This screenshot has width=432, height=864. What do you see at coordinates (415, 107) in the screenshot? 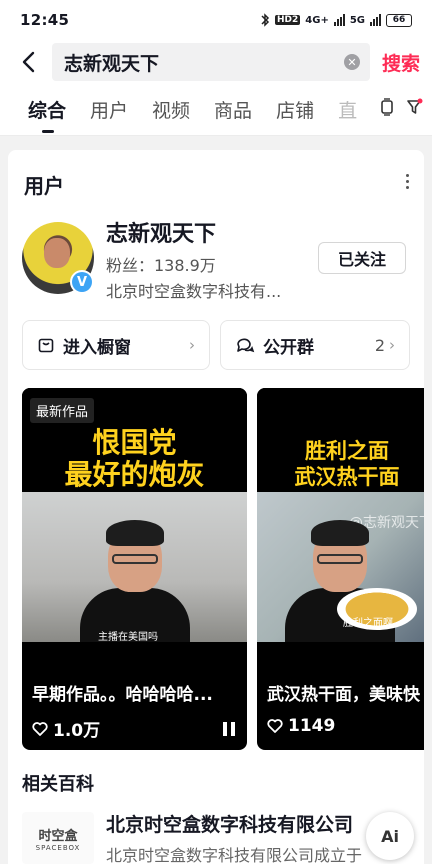
I see `filter-icon` at bounding box center [415, 107].